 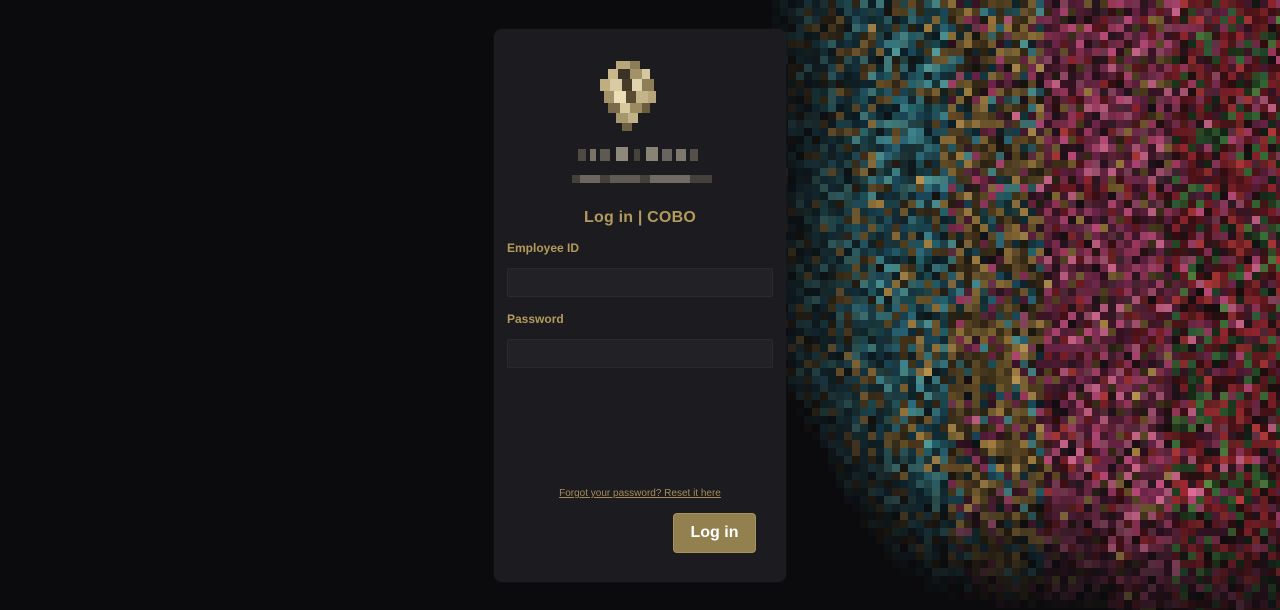 I want to click on login-title: Log in | COBO, so click(x=640, y=217).